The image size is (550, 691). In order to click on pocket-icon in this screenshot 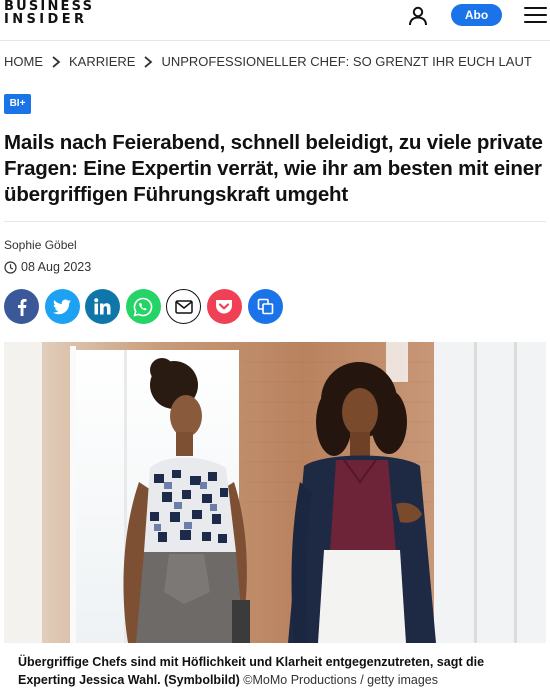, I will do `click(224, 306)`.